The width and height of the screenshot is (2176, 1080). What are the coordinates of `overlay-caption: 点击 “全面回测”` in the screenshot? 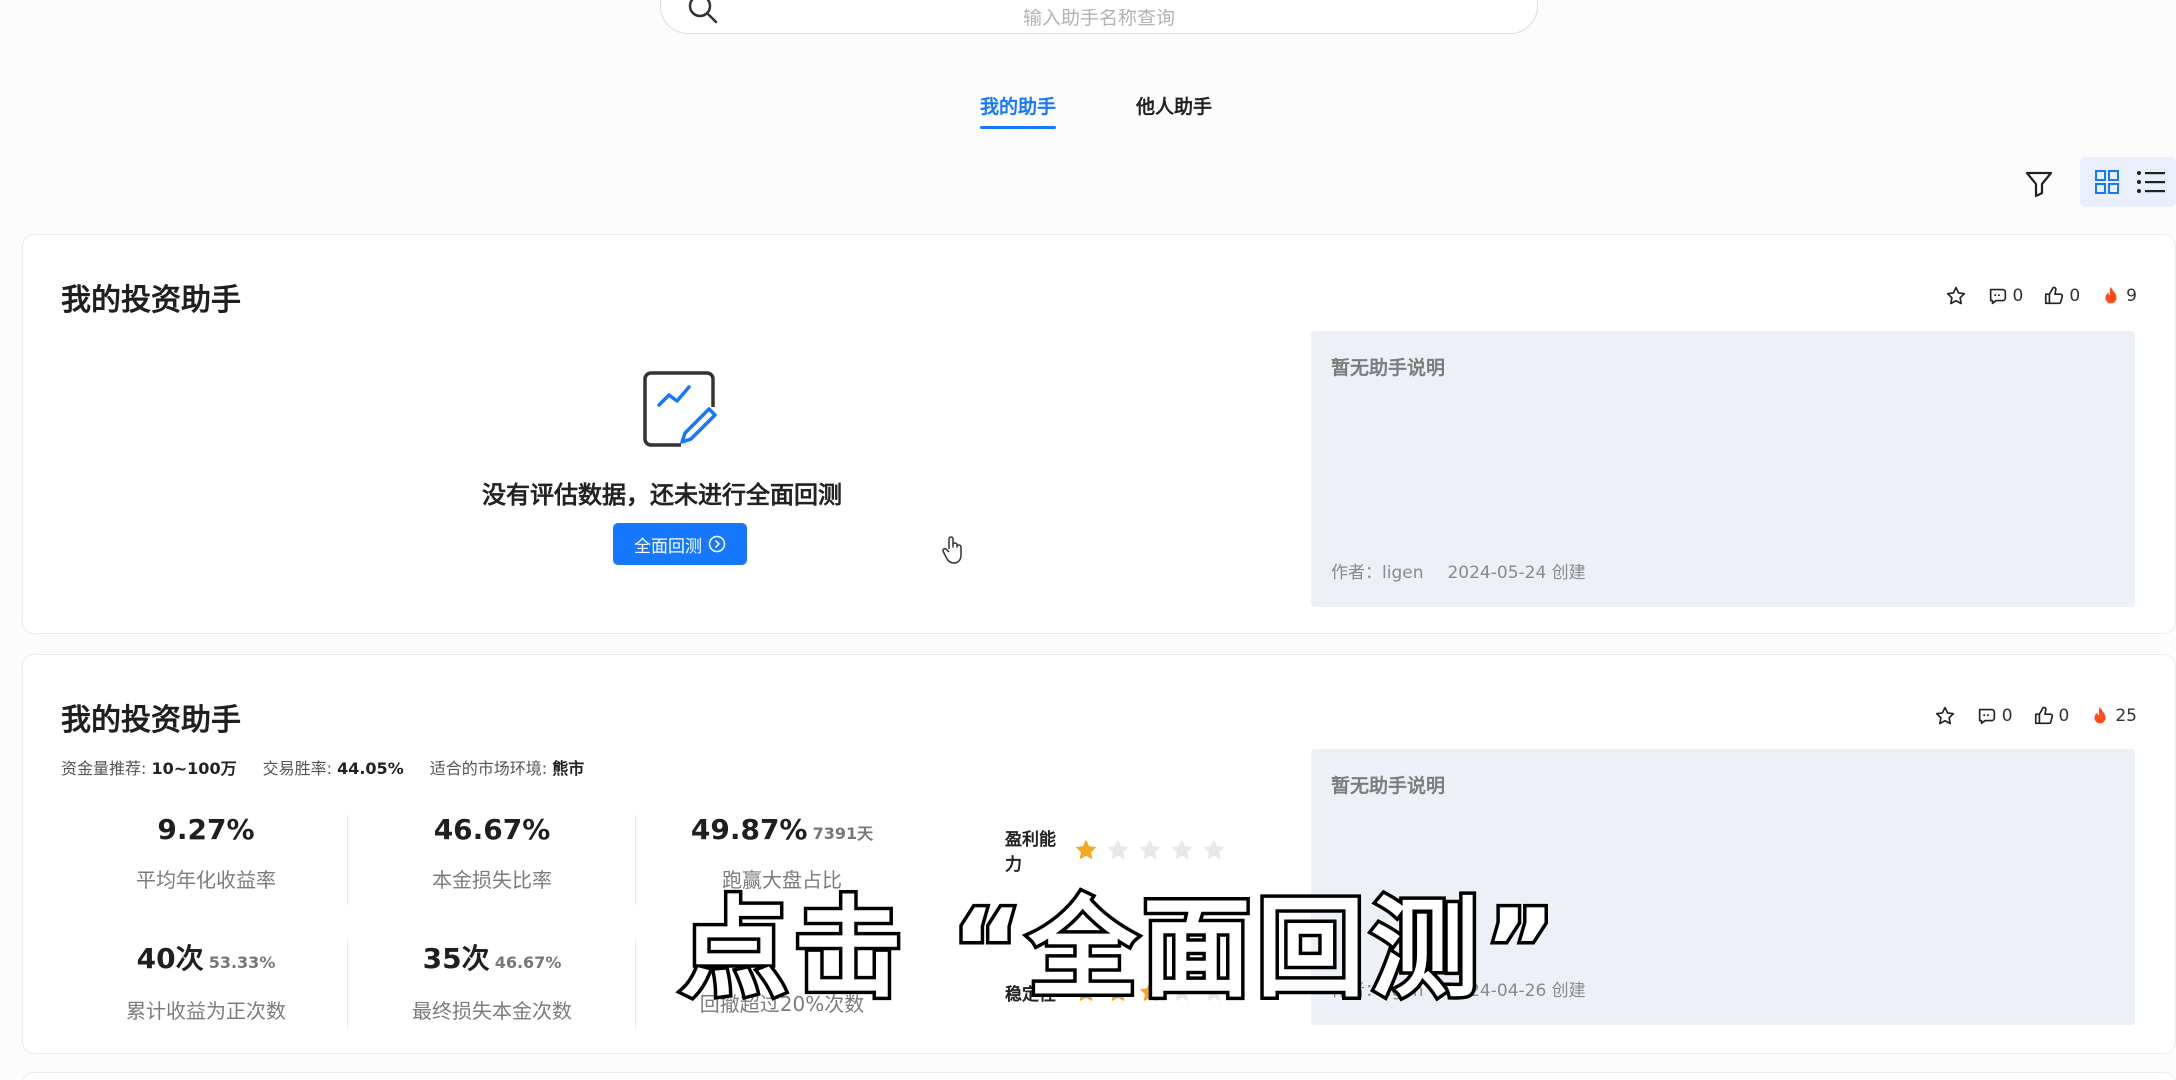 It's located at (1119, 950).